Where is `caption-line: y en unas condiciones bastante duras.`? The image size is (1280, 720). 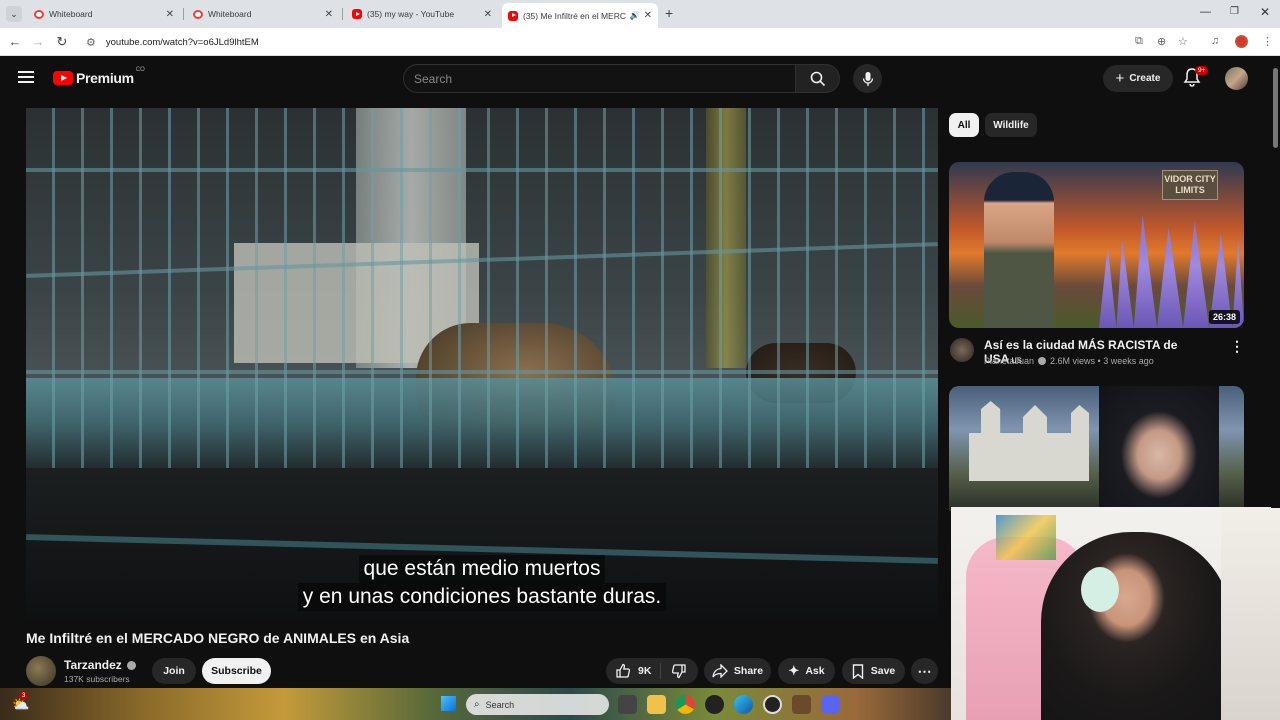
caption-line: y en unas condiciones bastante duras. is located at coordinates (482, 597).